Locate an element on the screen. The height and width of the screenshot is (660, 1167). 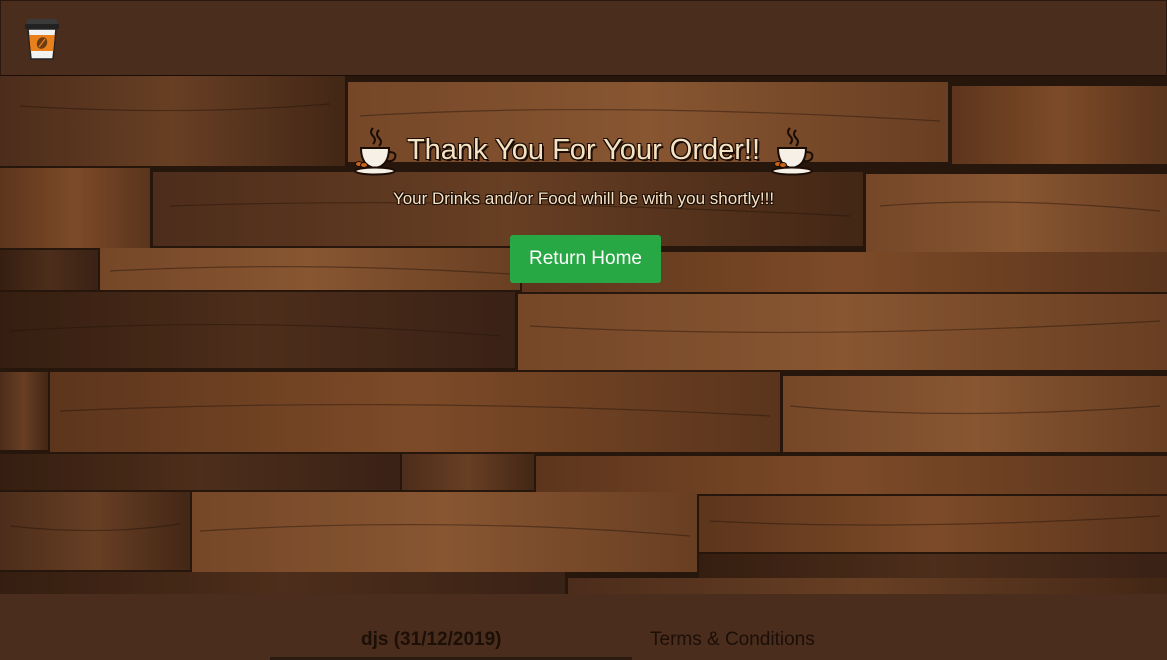
top-navbar is located at coordinates (583, 38).